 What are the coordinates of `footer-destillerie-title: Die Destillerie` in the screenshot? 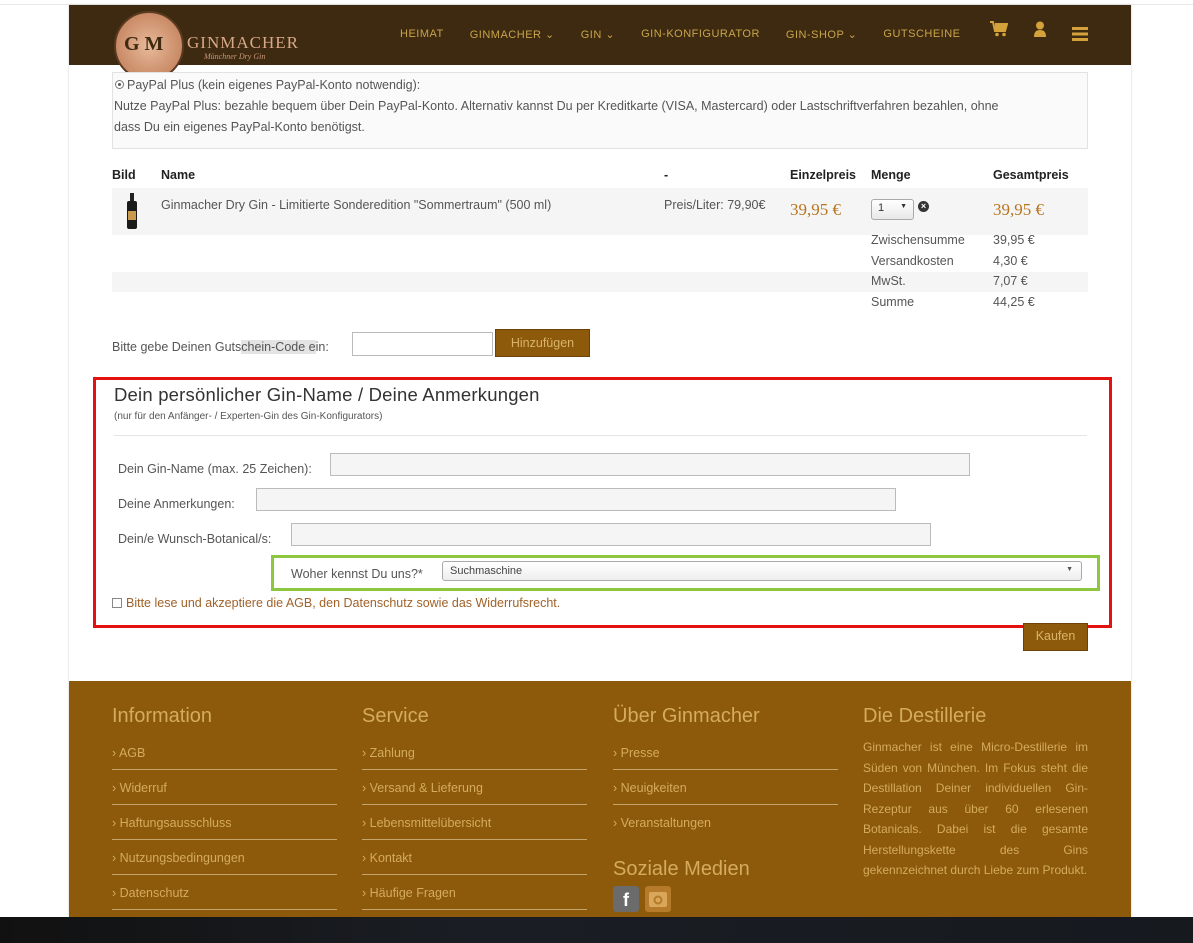 It's located at (925, 716).